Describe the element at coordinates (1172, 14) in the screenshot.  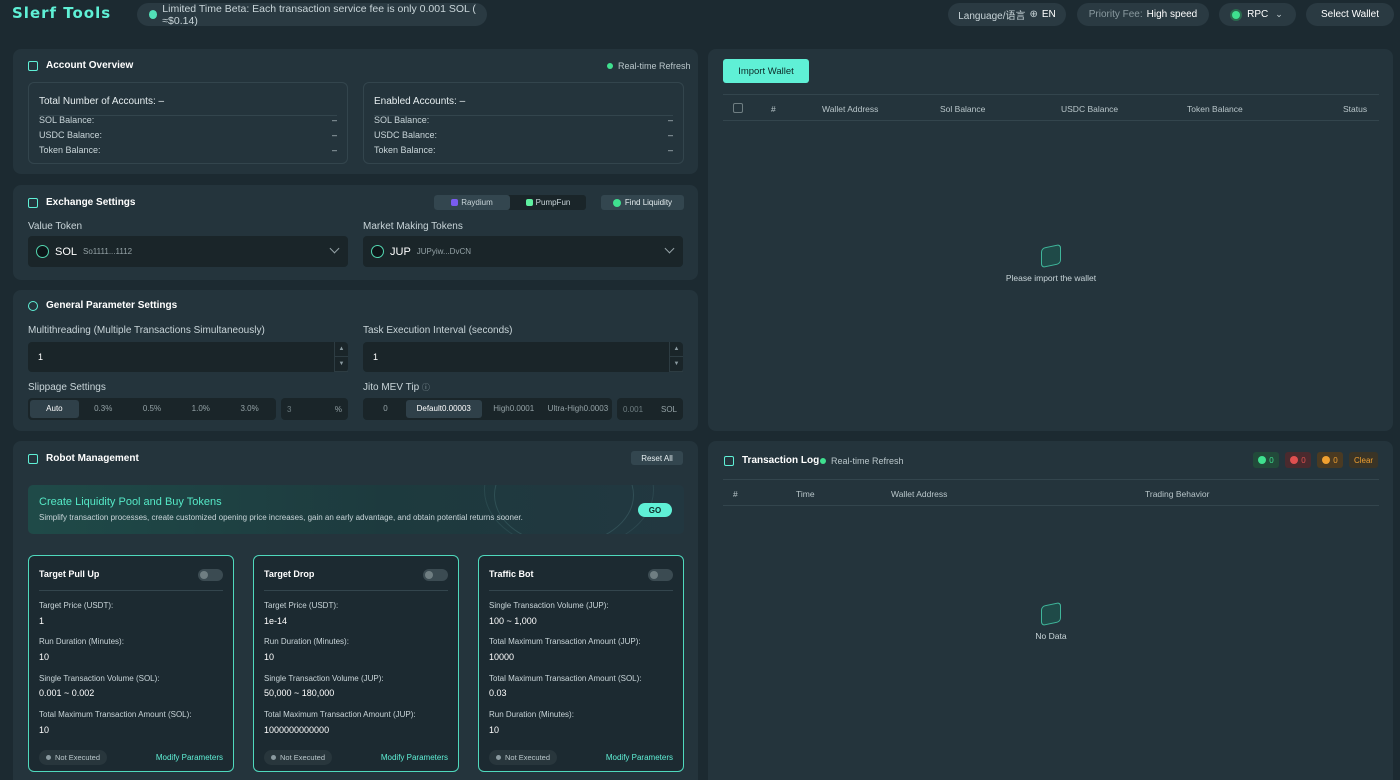
I see `priority-fee-value: High speed` at that location.